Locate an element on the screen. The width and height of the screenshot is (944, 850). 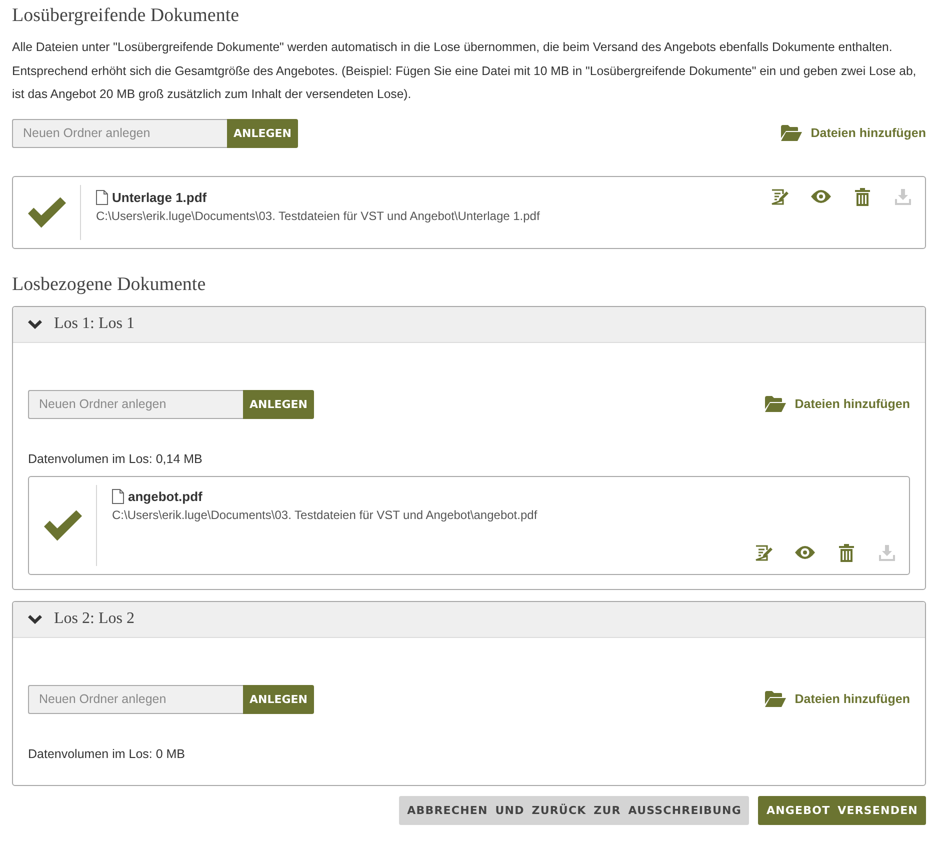
file-name: angebot.pdf is located at coordinates (165, 496).